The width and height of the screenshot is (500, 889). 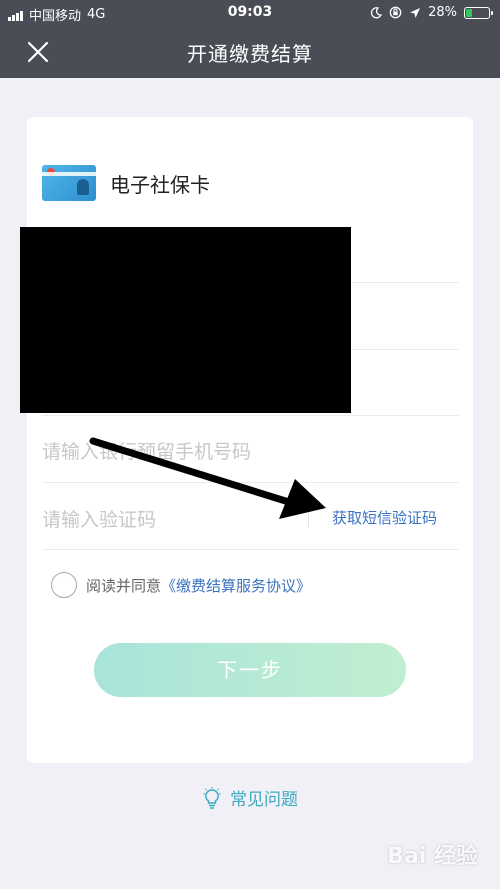 What do you see at coordinates (212, 797) in the screenshot?
I see `lightbulb-icon` at bounding box center [212, 797].